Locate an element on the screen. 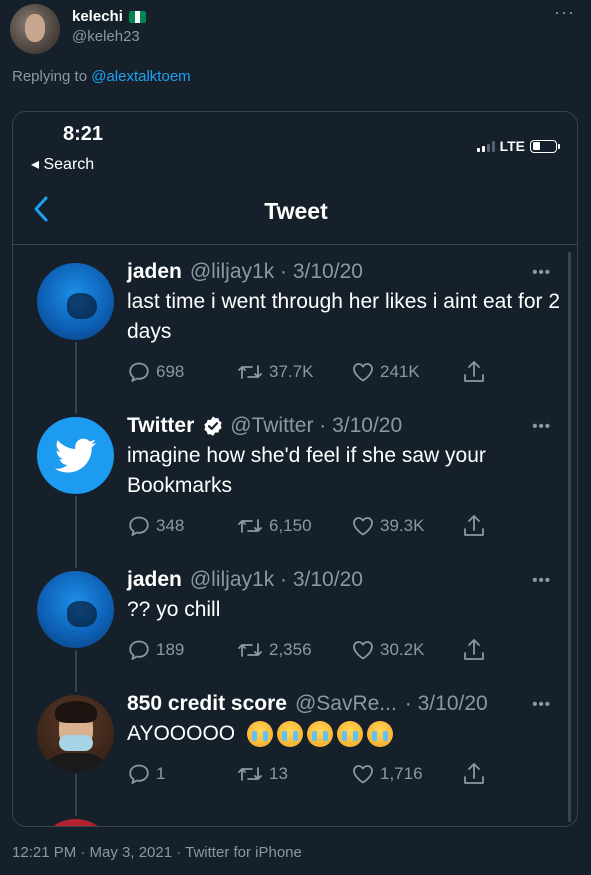 This screenshot has height=875, width=591. network-label: LTE is located at coordinates (512, 146).